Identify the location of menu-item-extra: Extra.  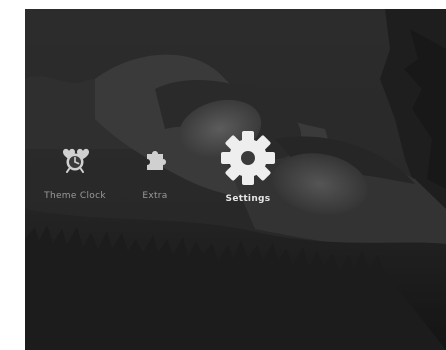
(155, 174).